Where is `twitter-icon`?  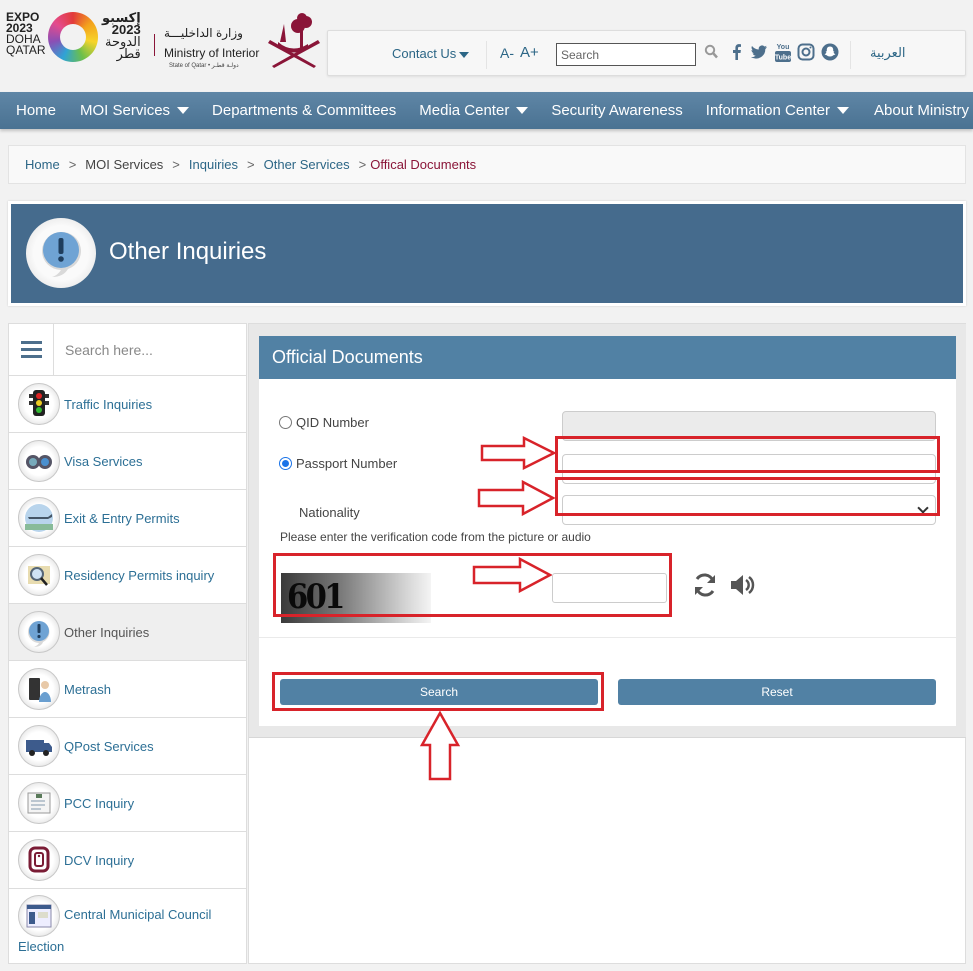 twitter-icon is located at coordinates (759, 52).